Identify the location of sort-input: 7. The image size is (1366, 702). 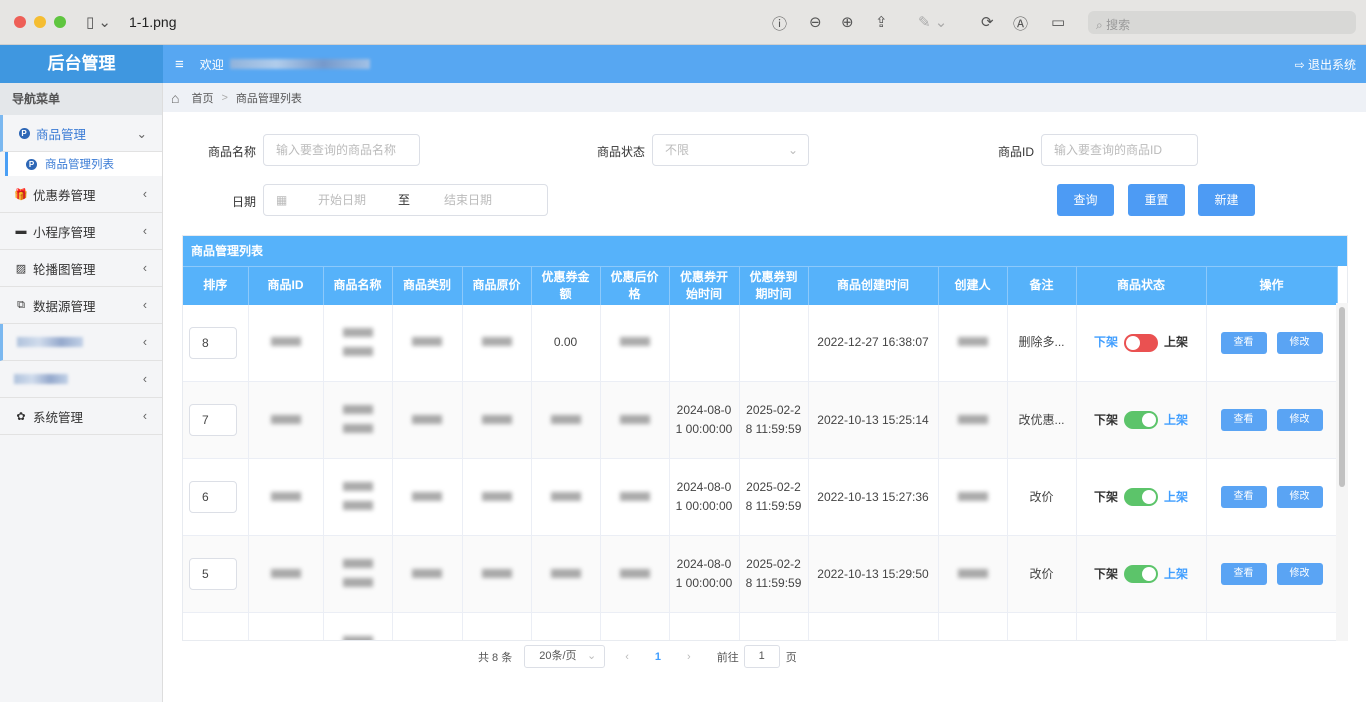
(213, 420).